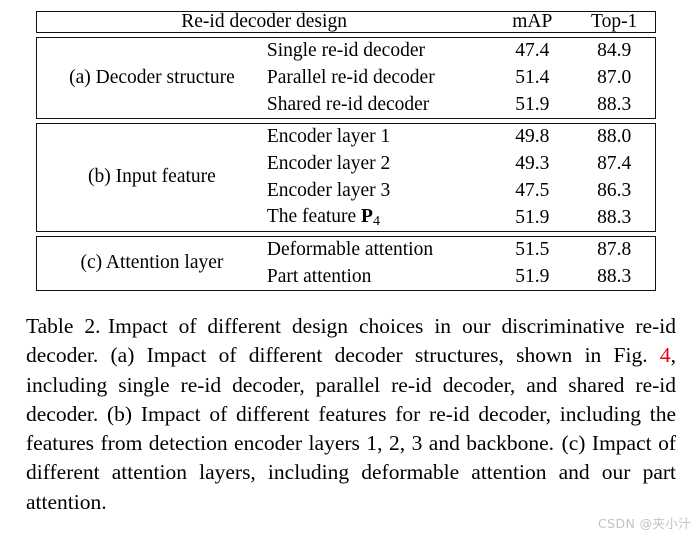  What do you see at coordinates (614, 50) in the screenshot?
I see `row-top1: 84.9` at bounding box center [614, 50].